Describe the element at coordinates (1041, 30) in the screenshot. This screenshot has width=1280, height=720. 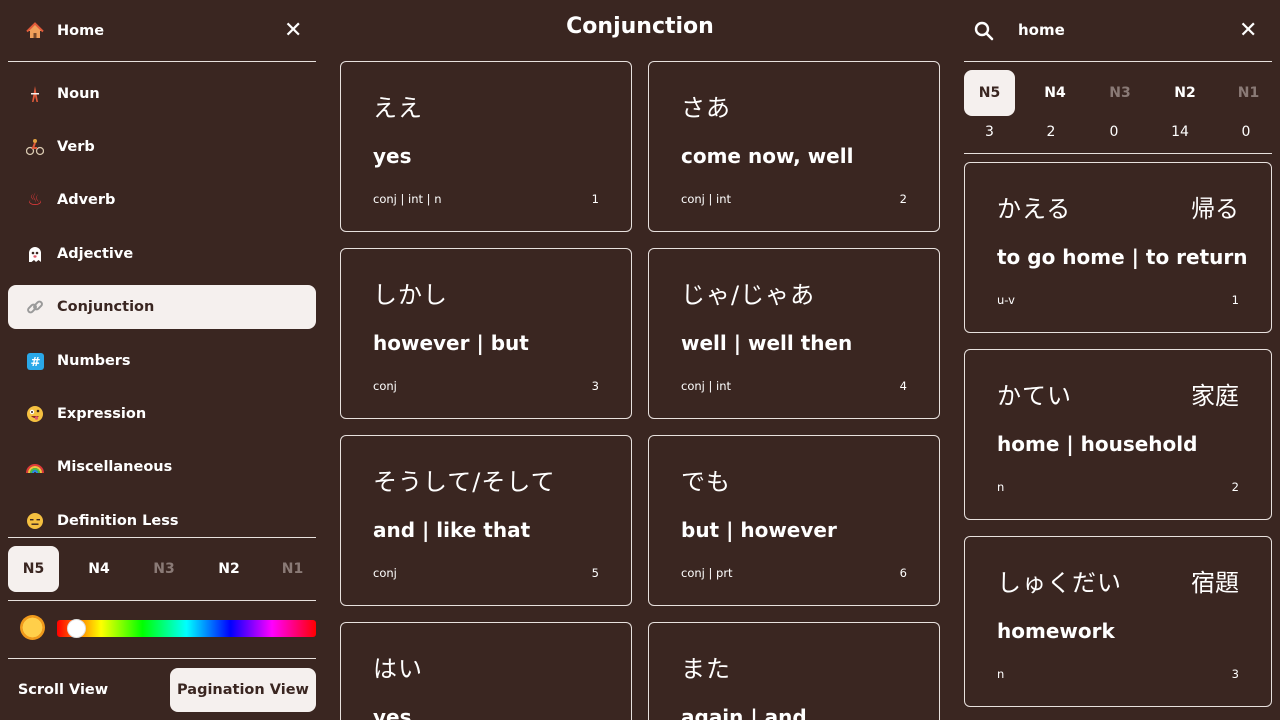
I see `search-input: home` at that location.